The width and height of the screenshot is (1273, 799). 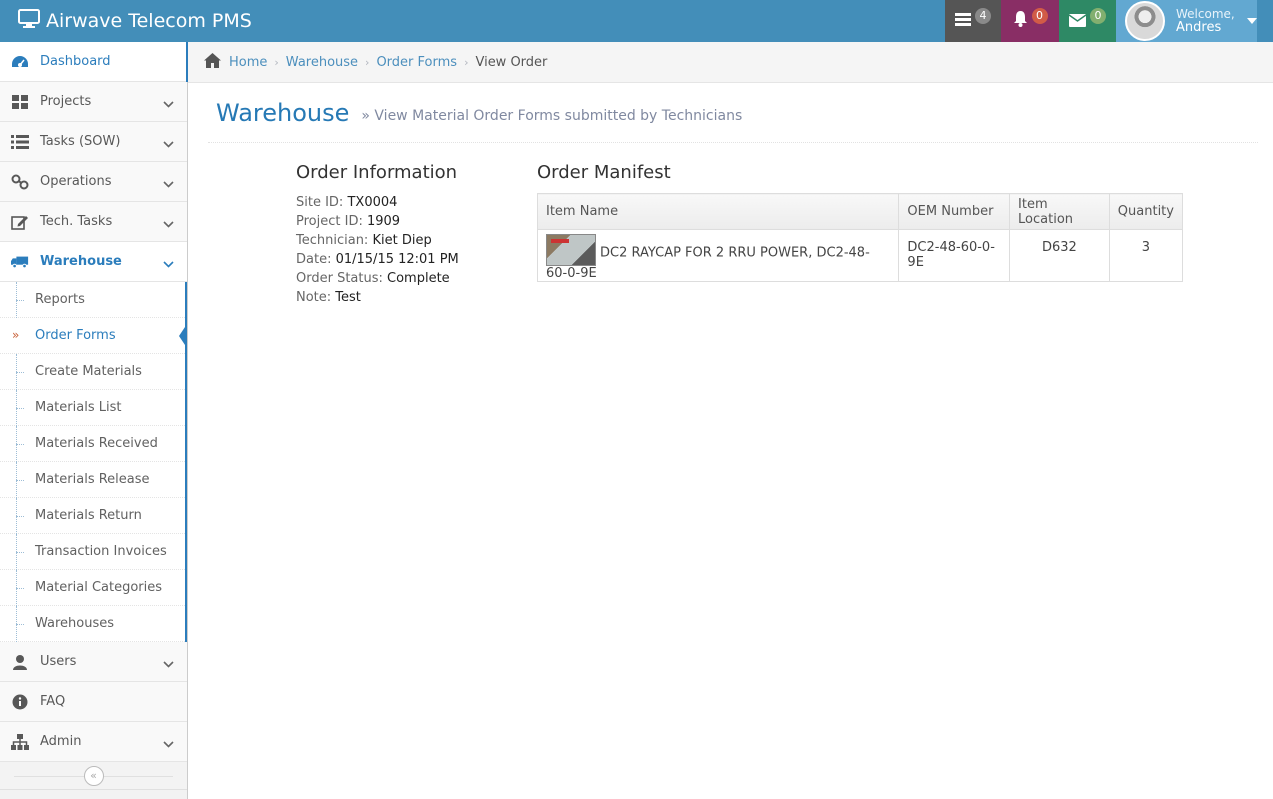 I want to click on technician-line: Technician: Kiet Diep, so click(x=406, y=240).